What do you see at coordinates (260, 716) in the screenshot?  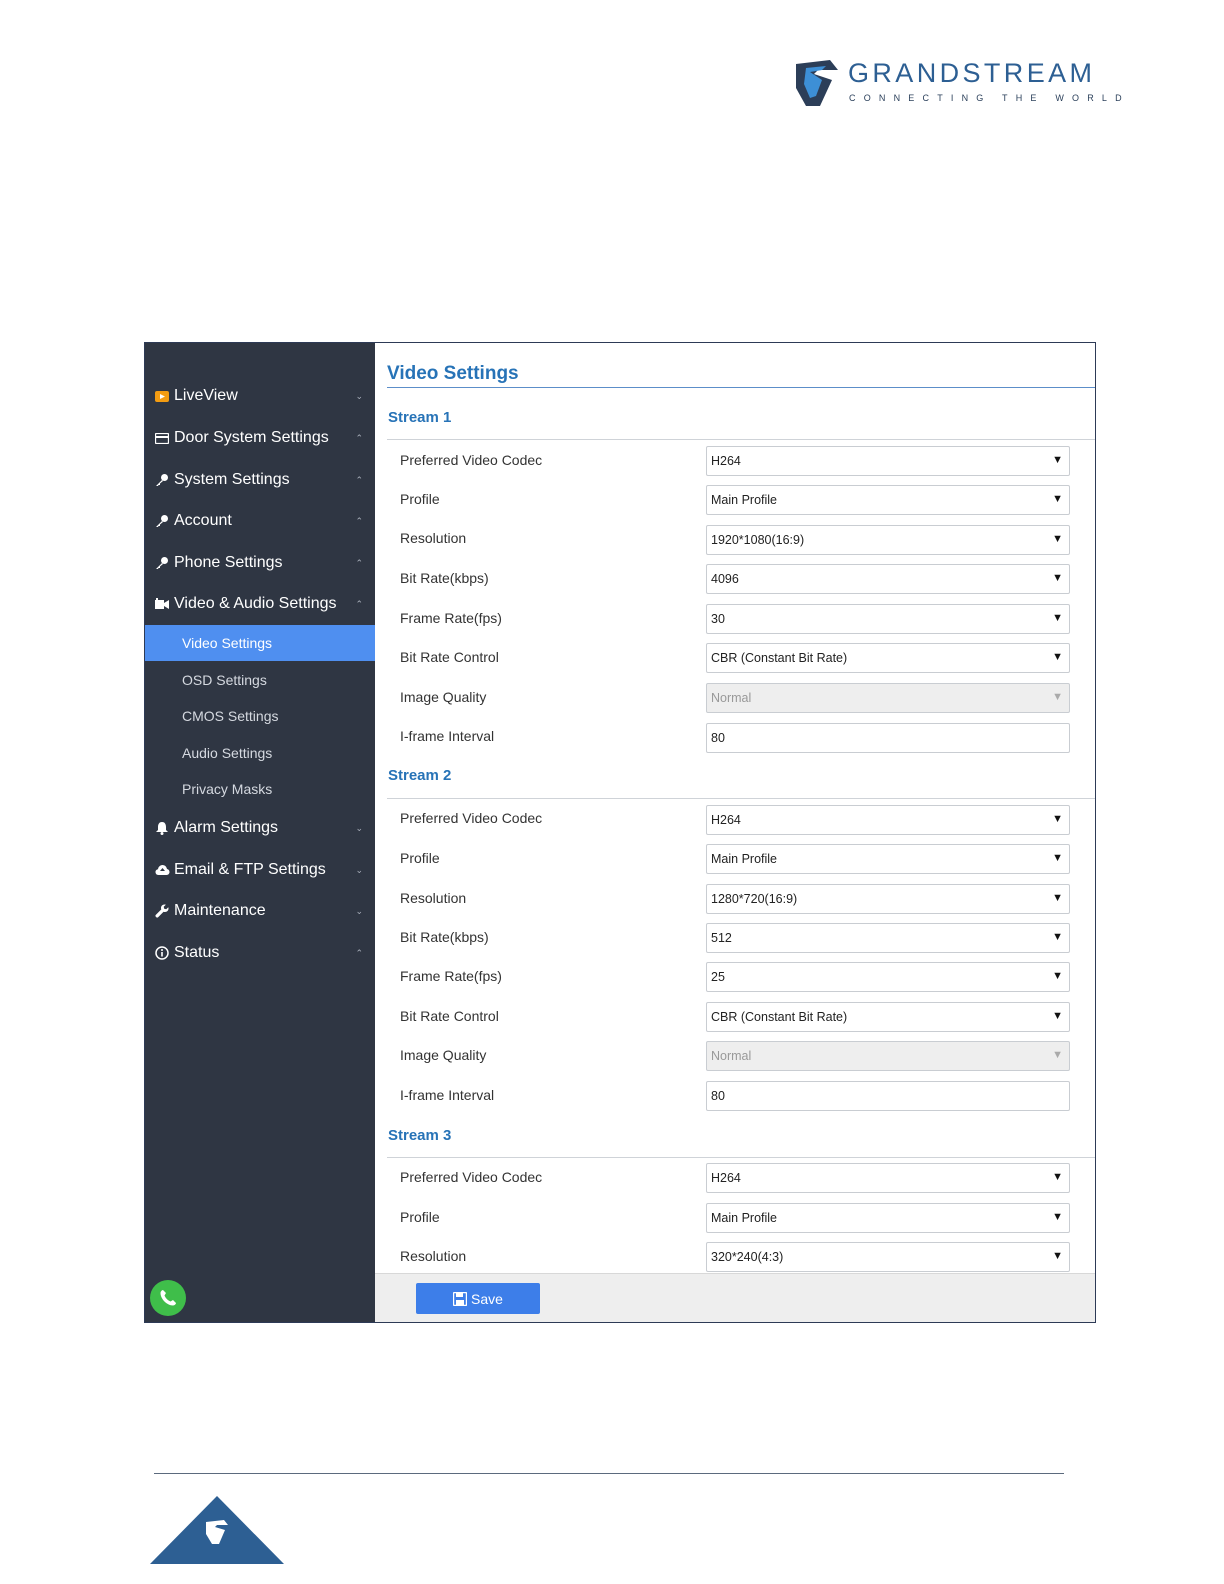 I see `sidebar-subitem-cmos-settings: CMOS Settings` at bounding box center [260, 716].